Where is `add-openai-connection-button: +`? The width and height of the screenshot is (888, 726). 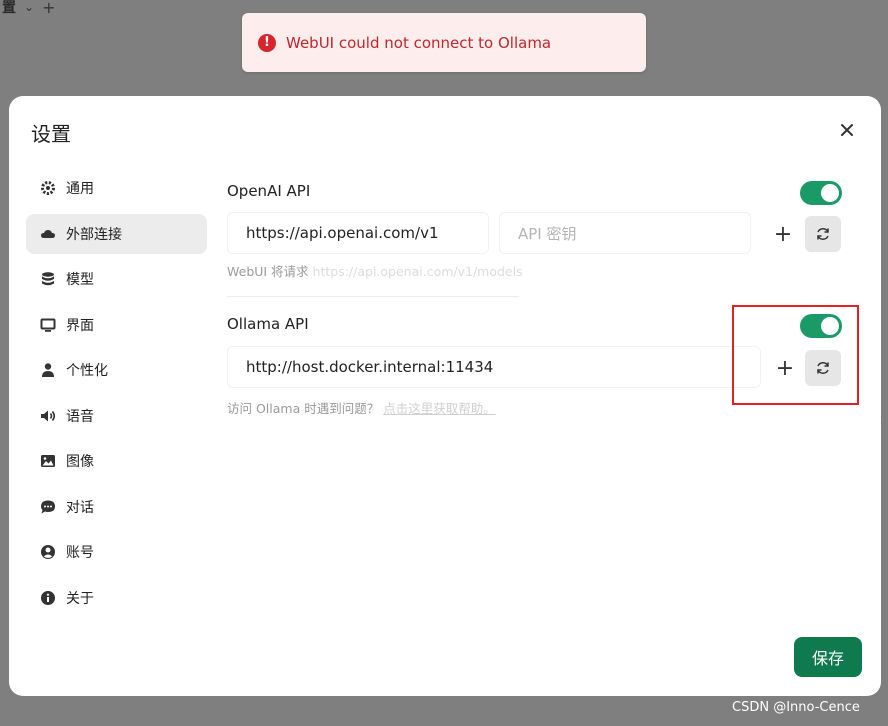 add-openai-connection-button: + is located at coordinates (783, 234).